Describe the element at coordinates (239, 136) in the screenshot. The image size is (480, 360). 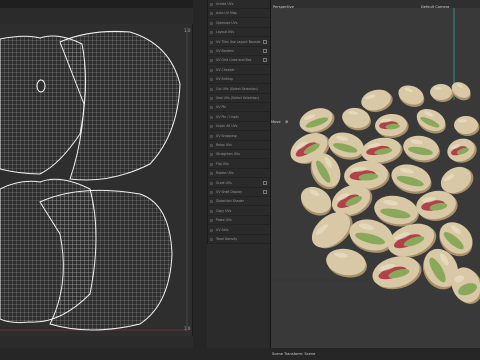
I see `menu-item: UV Snapping` at that location.